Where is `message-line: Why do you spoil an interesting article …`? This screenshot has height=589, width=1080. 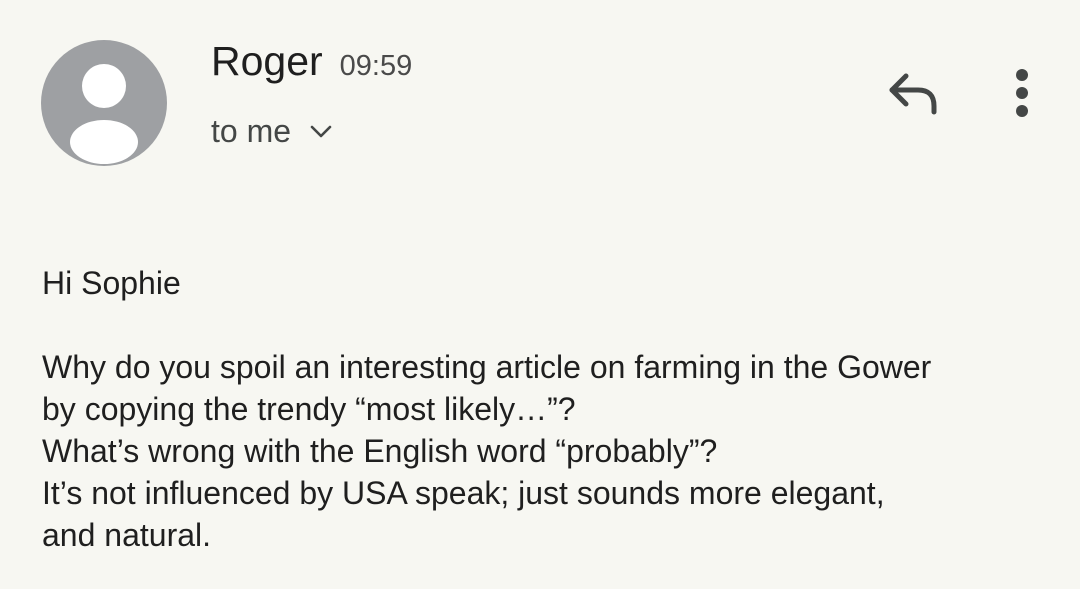
message-line: Why do you spoil an interesting article … is located at coordinates (487, 367).